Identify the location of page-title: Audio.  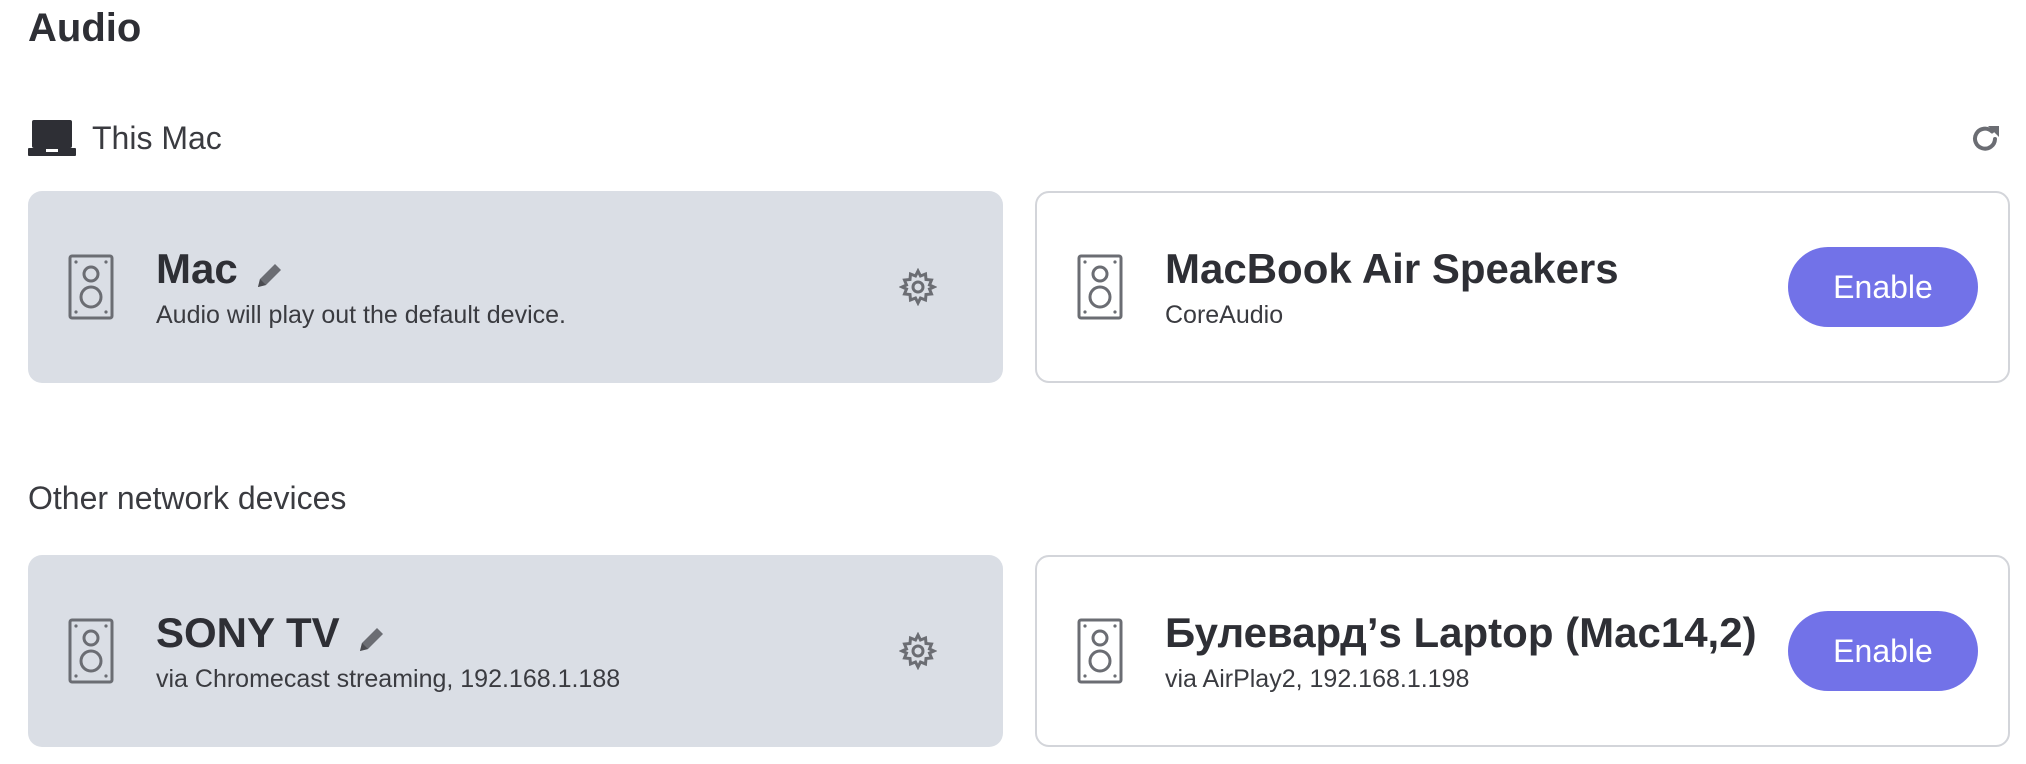
(85, 28).